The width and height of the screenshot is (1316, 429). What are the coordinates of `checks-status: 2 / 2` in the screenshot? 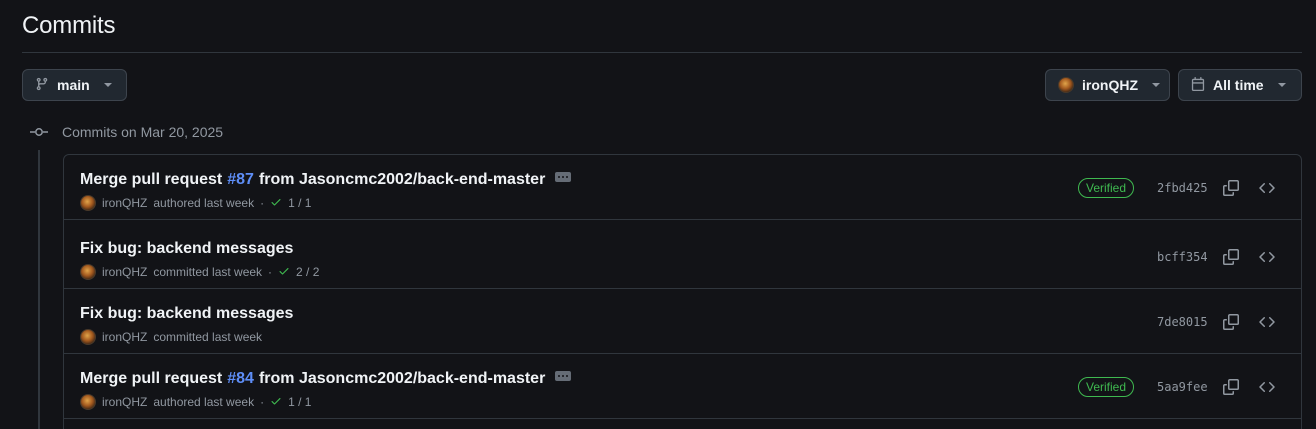 It's located at (307, 272).